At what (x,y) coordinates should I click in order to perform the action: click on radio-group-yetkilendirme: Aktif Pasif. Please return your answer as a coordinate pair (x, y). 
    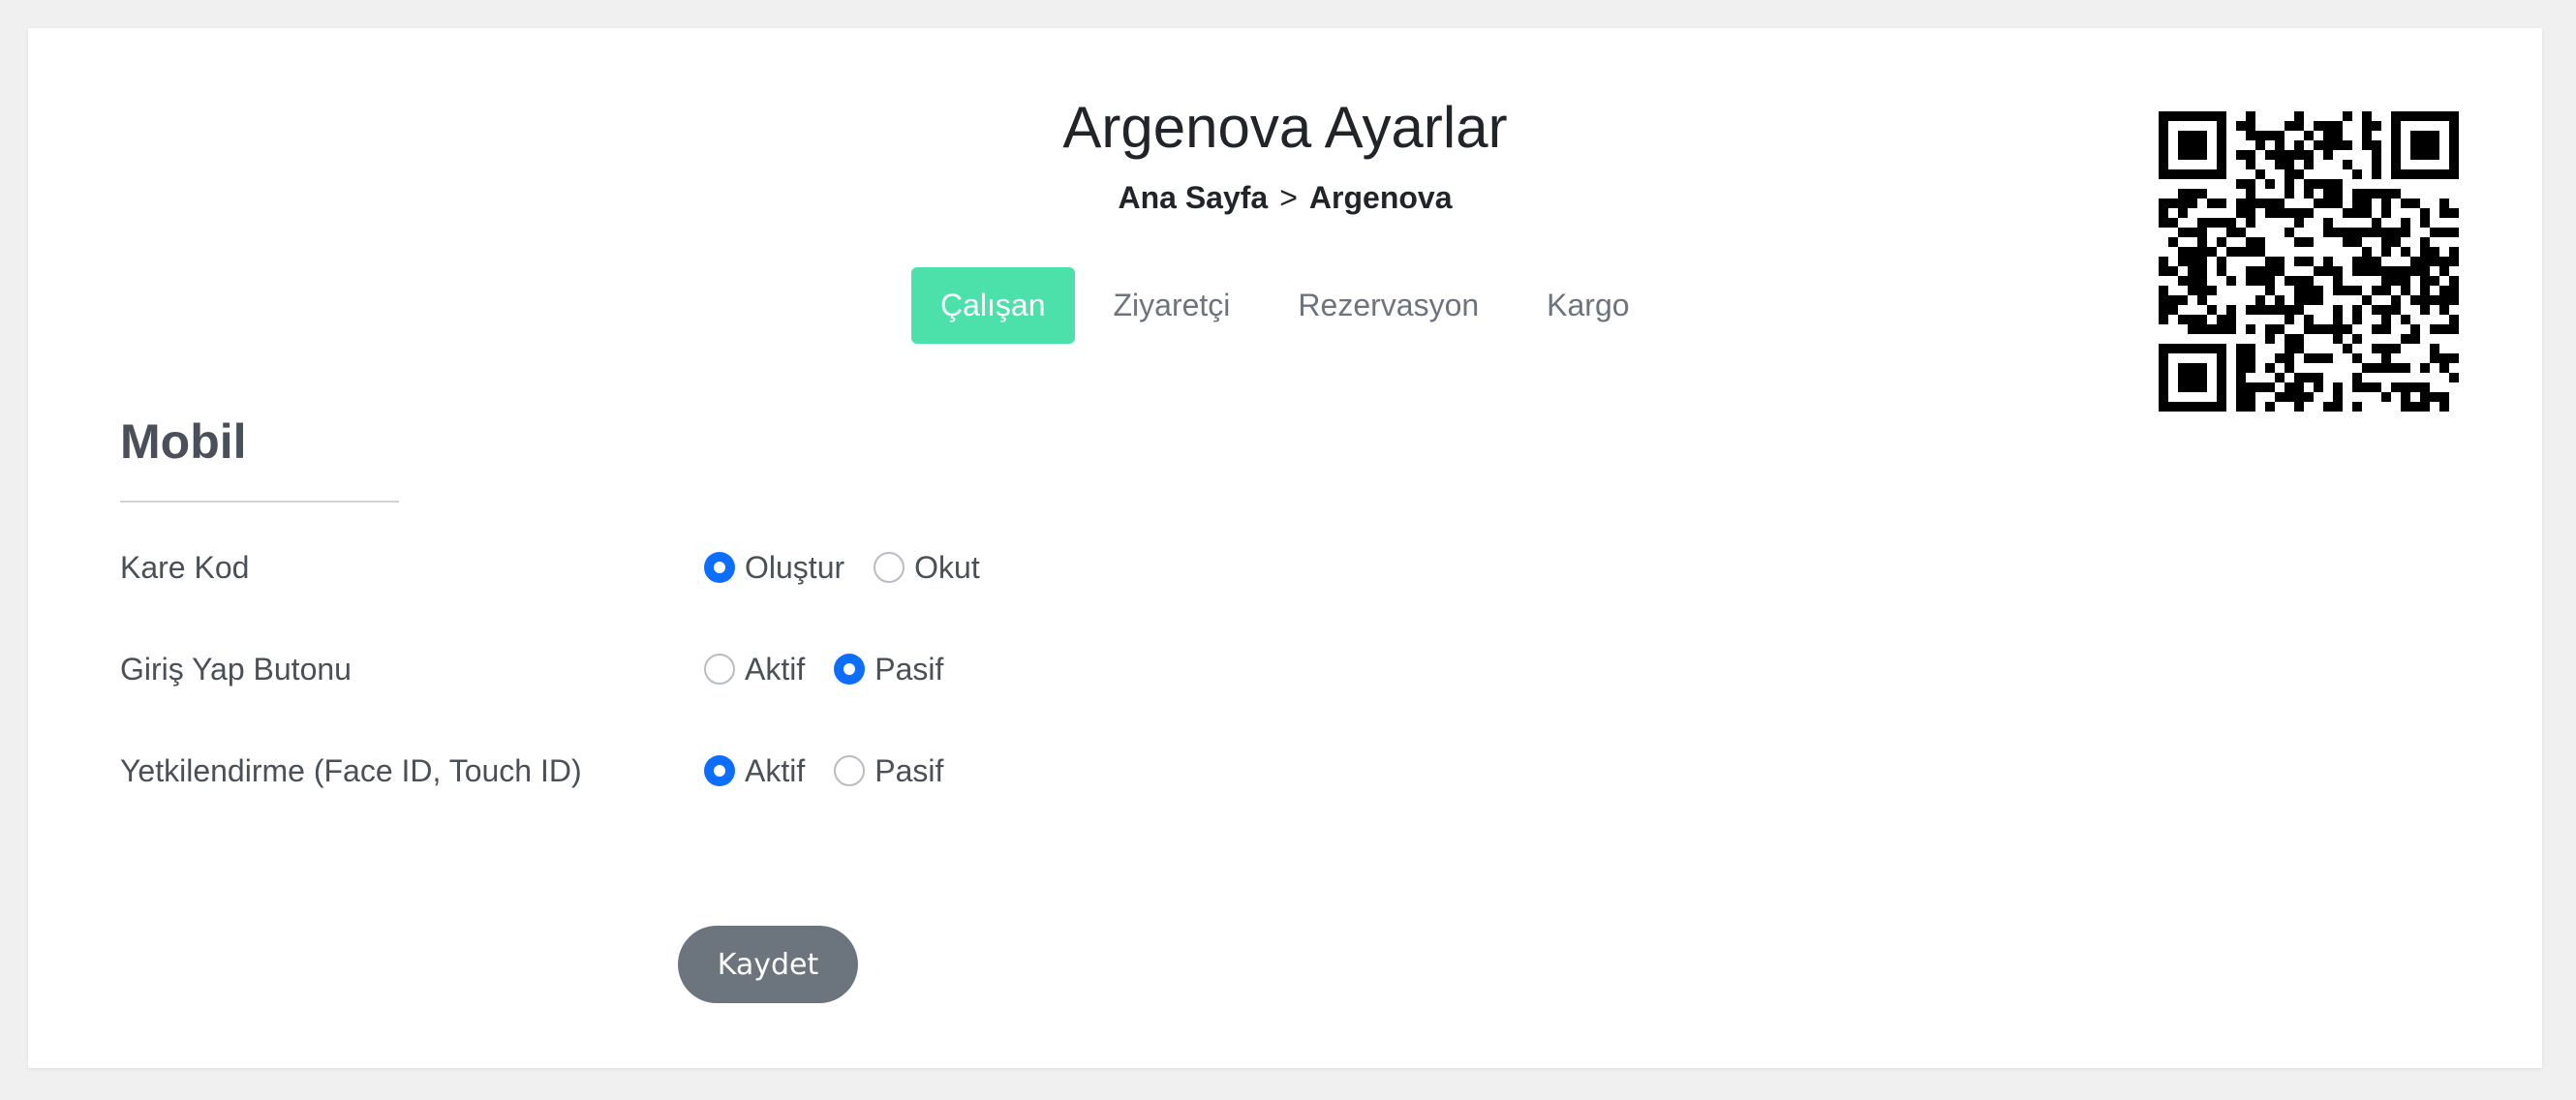
    Looking at the image, I should click on (838, 771).